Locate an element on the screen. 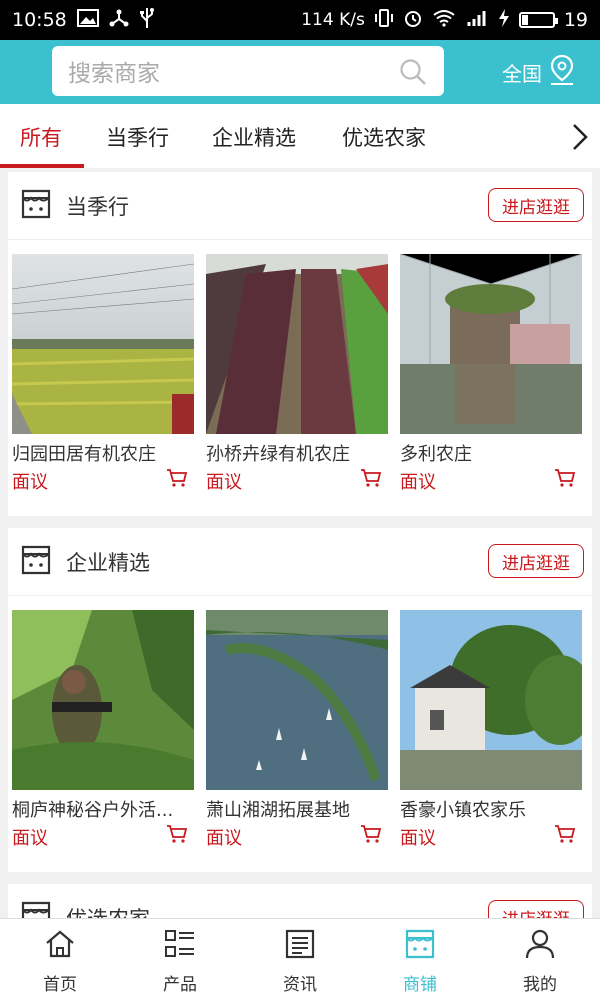 The height and width of the screenshot is (1000, 600). tab-enterprise: 企业精选 is located at coordinates (254, 137).